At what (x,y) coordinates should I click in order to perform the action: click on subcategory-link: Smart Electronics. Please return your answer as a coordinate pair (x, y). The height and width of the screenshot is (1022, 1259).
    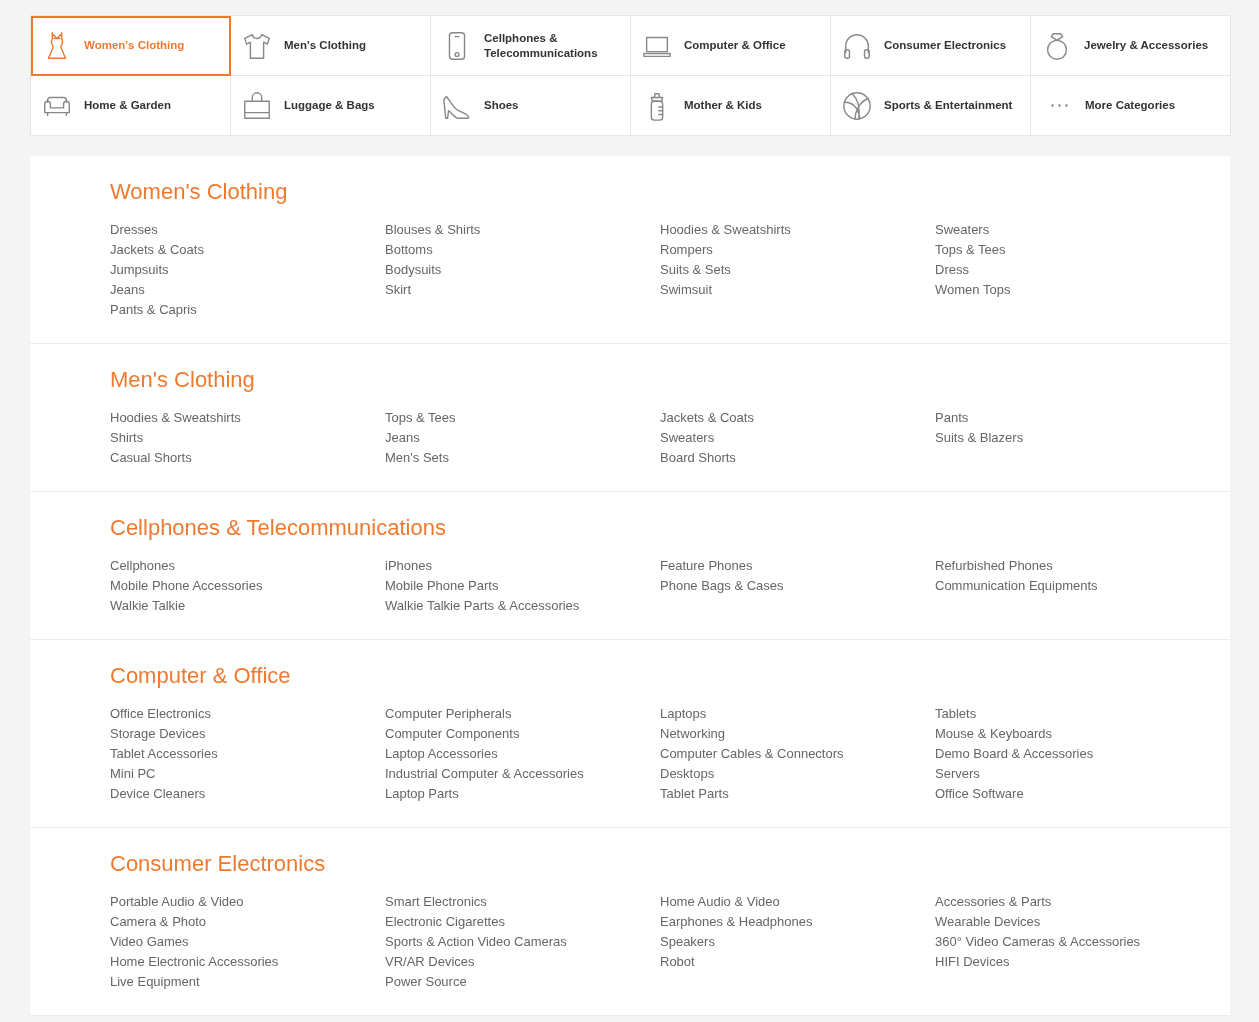
    Looking at the image, I should click on (436, 902).